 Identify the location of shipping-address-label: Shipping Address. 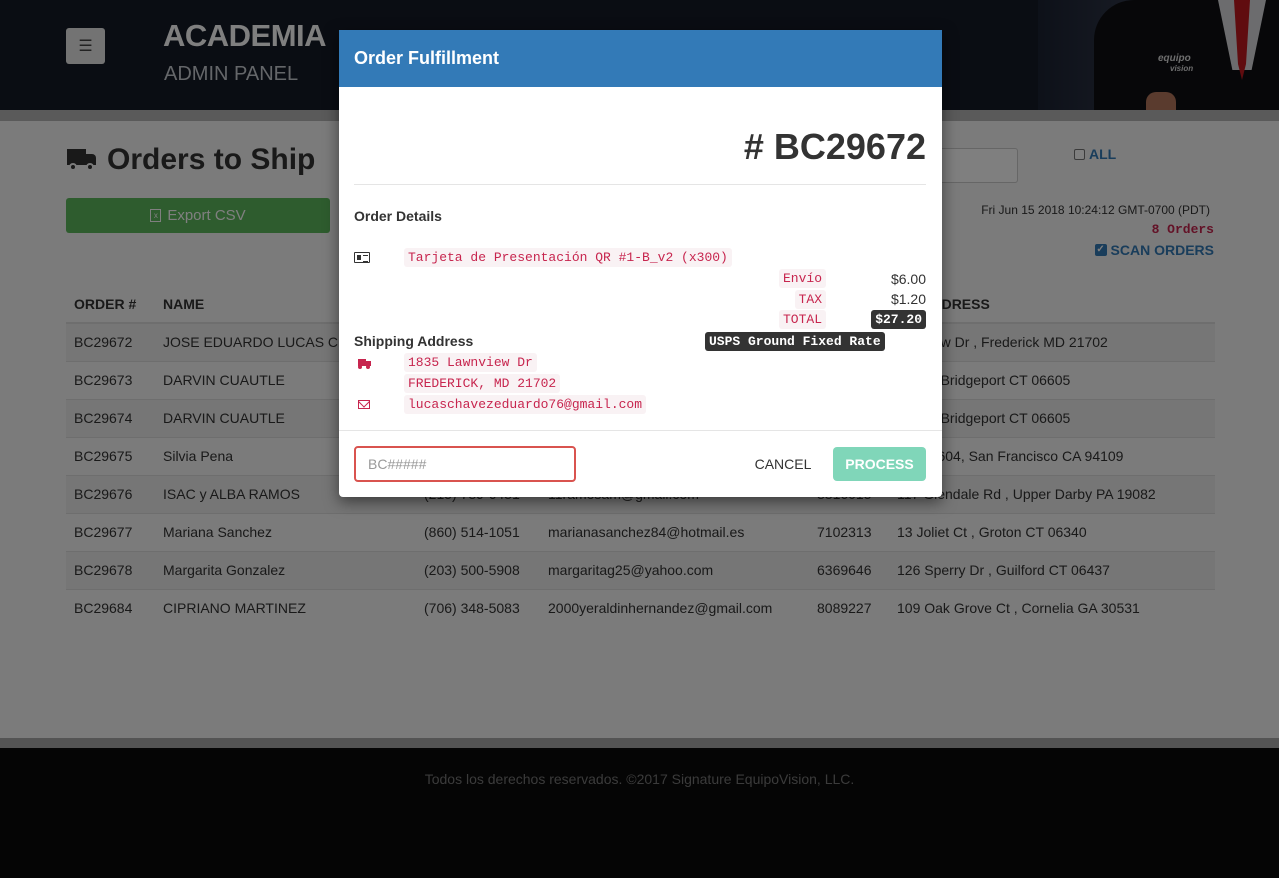
(414, 341).